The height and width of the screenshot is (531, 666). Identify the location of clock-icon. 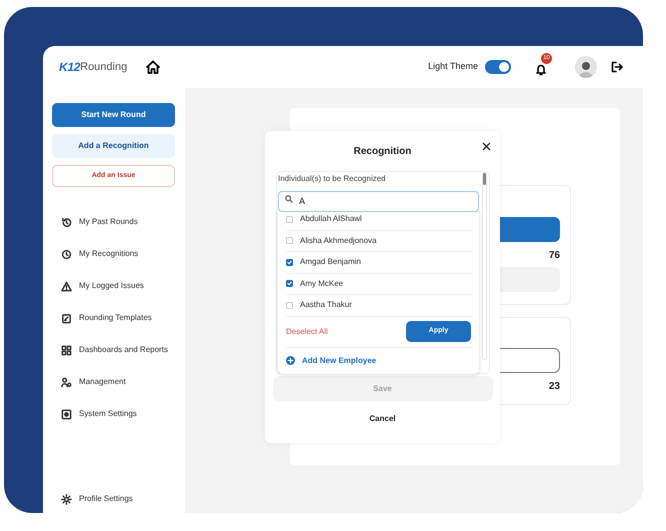
(66, 254).